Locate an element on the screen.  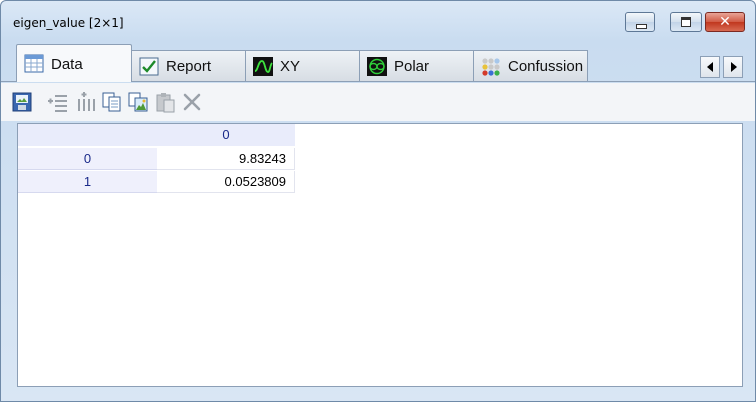
save-image-icon is located at coordinates (22, 102).